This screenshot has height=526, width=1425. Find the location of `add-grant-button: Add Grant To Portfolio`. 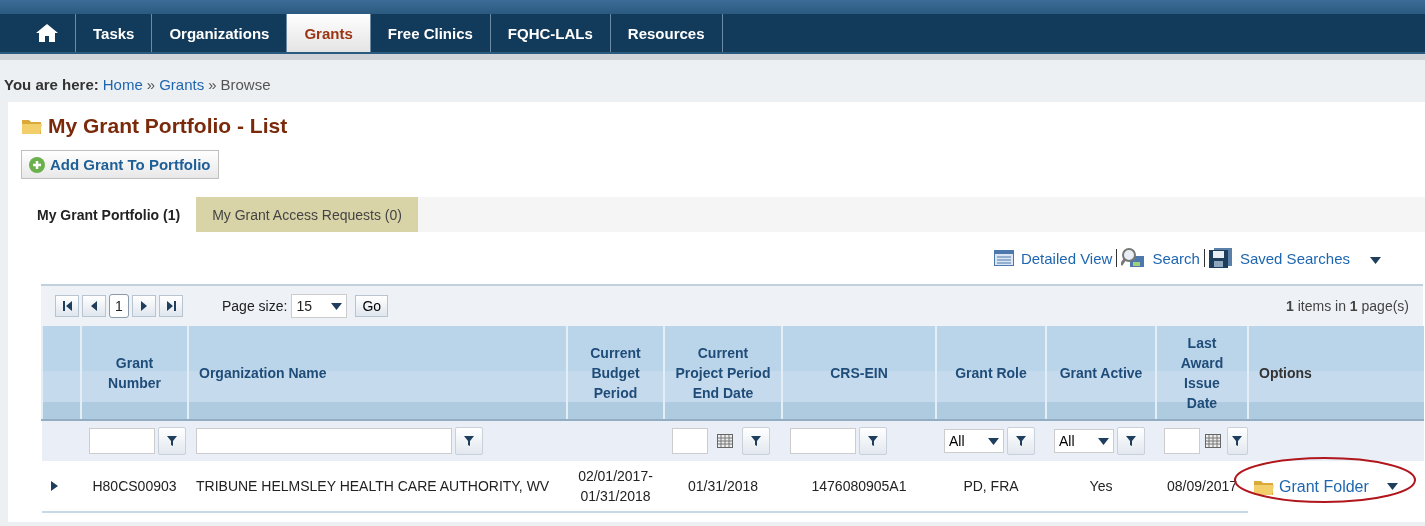

add-grant-button: Add Grant To Portfolio is located at coordinates (120, 164).